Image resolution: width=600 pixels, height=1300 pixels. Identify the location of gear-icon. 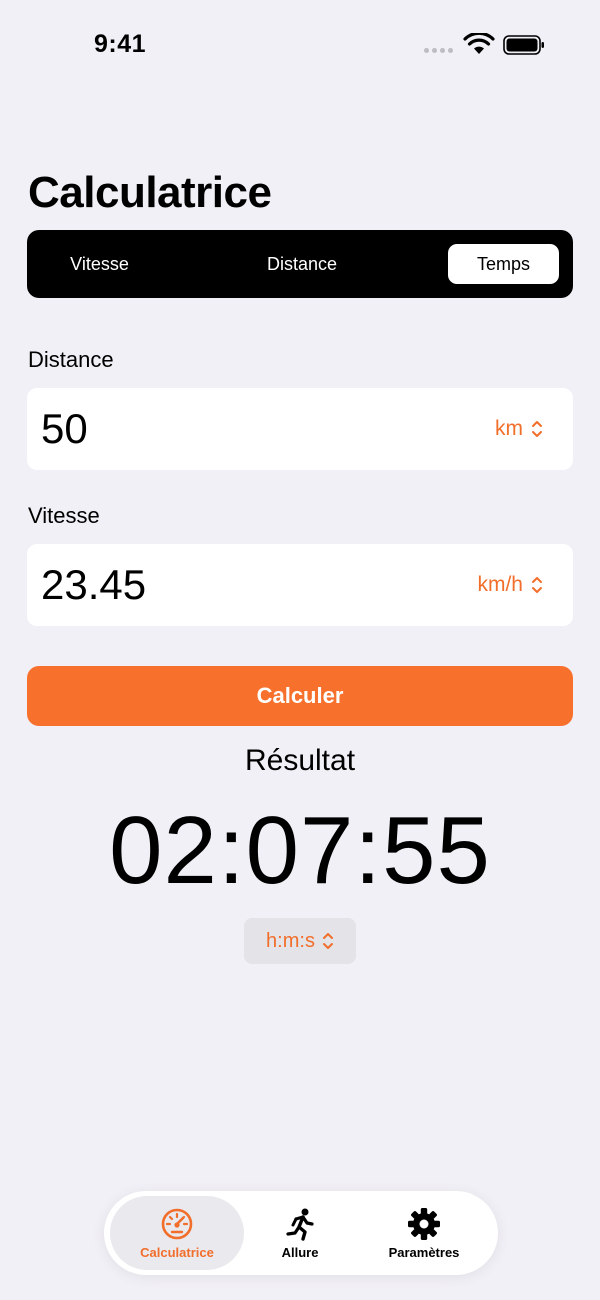
(424, 1223).